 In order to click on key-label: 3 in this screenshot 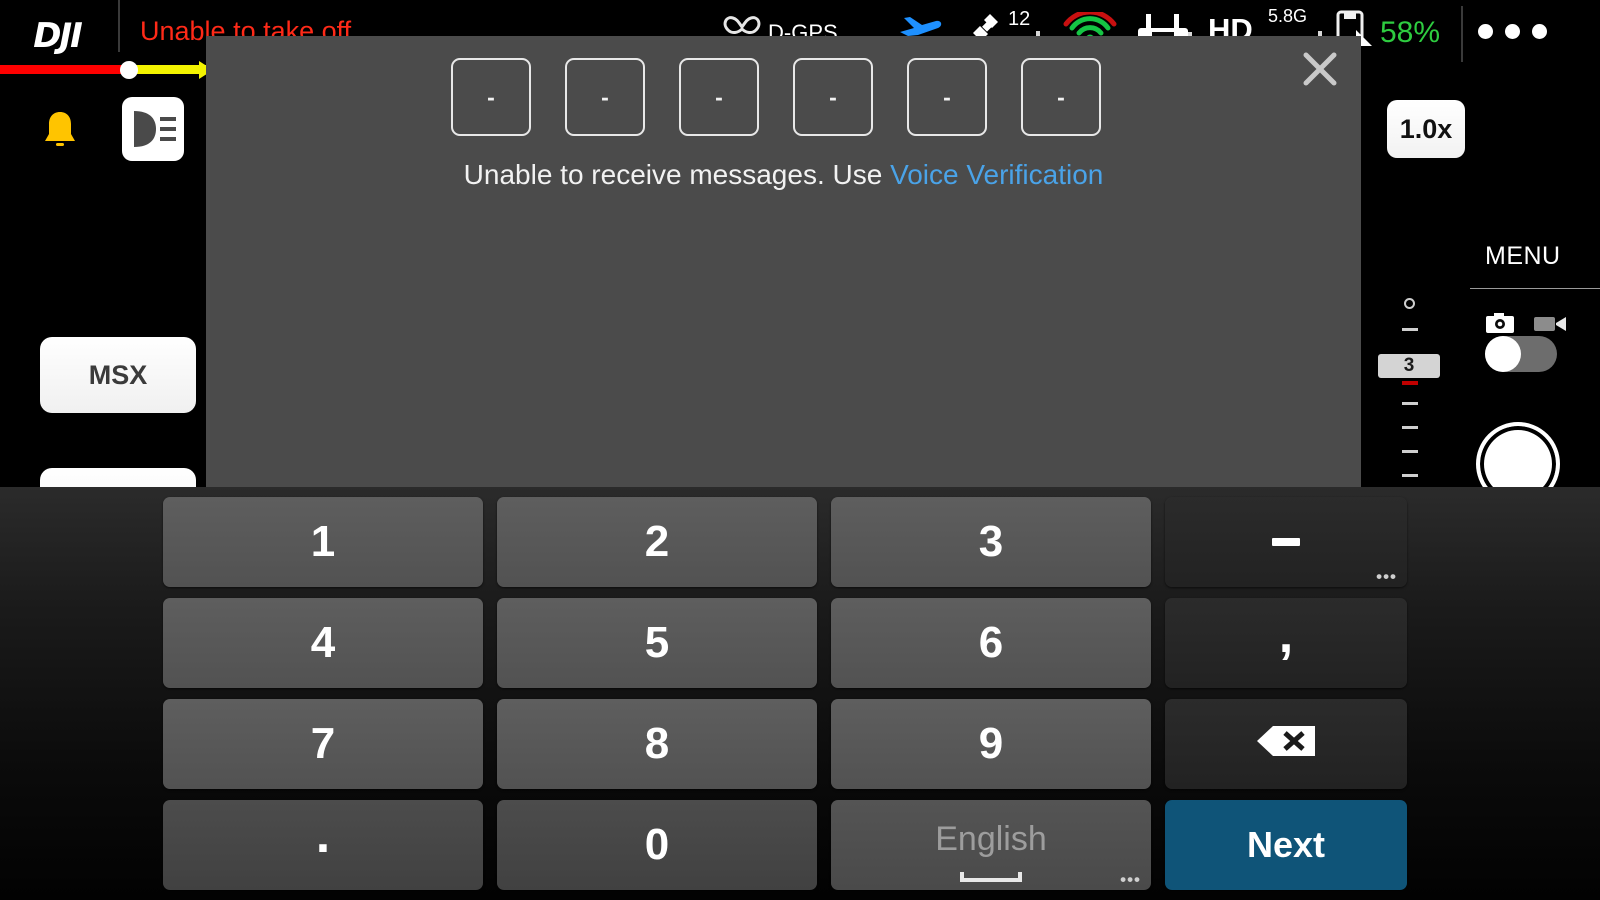, I will do `click(991, 541)`.